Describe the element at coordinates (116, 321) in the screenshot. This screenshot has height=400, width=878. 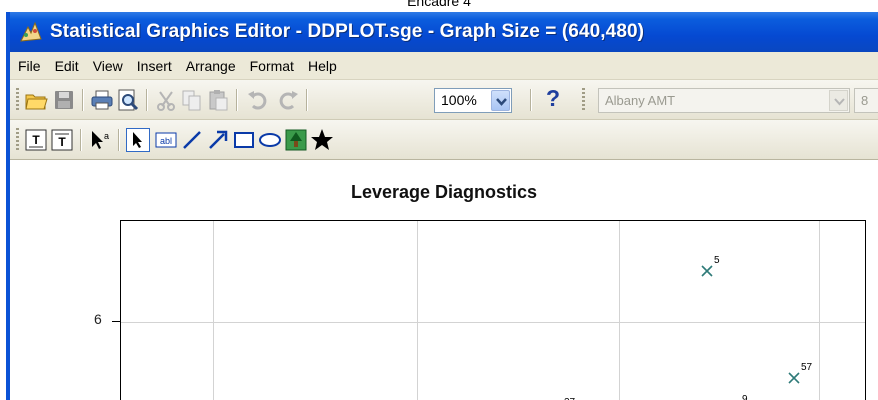
I see `y-tick` at that location.